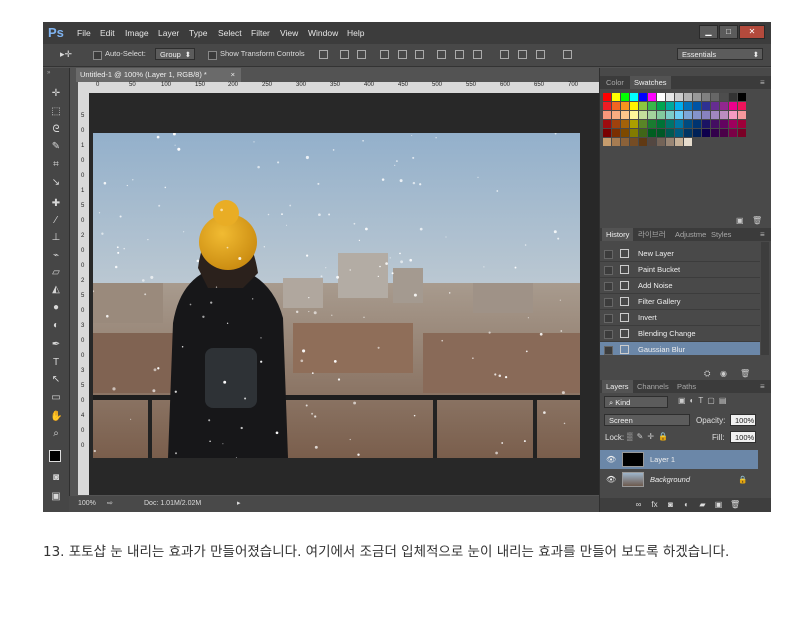 The image size is (803, 623). What do you see at coordinates (680, 270) in the screenshot?
I see `history-item-paint-bucket: Paint Bucket` at bounding box center [680, 270].